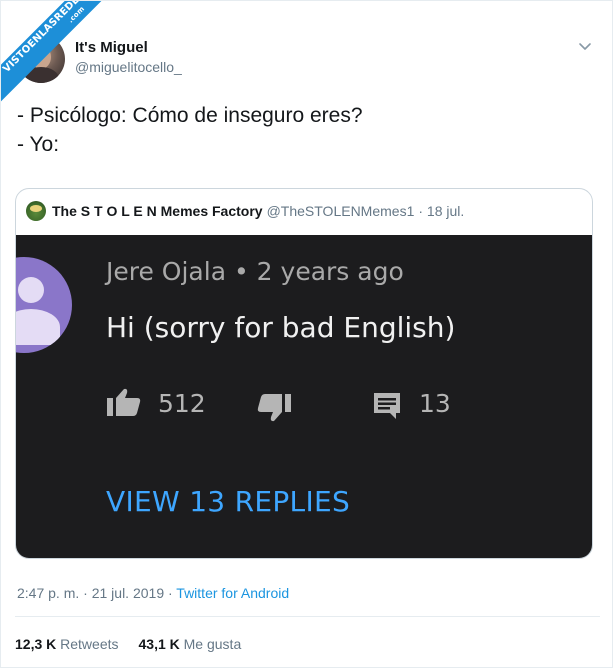 This screenshot has height=668, width=613. I want to click on comment-author: Jere Ojala • 2 years ago, so click(255, 271).